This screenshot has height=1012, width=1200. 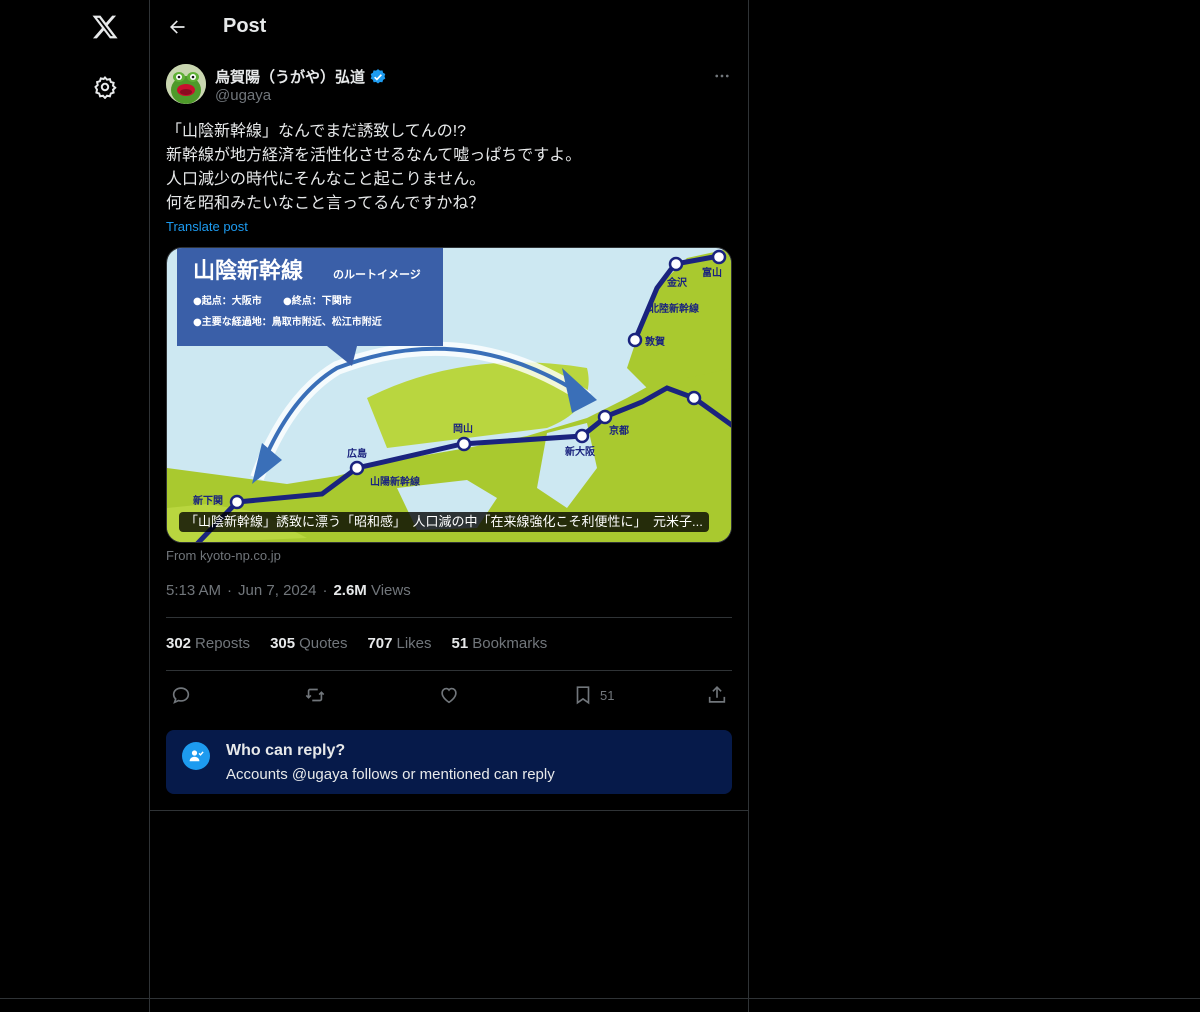 I want to click on arrow-left-icon, so click(x=177, y=27).